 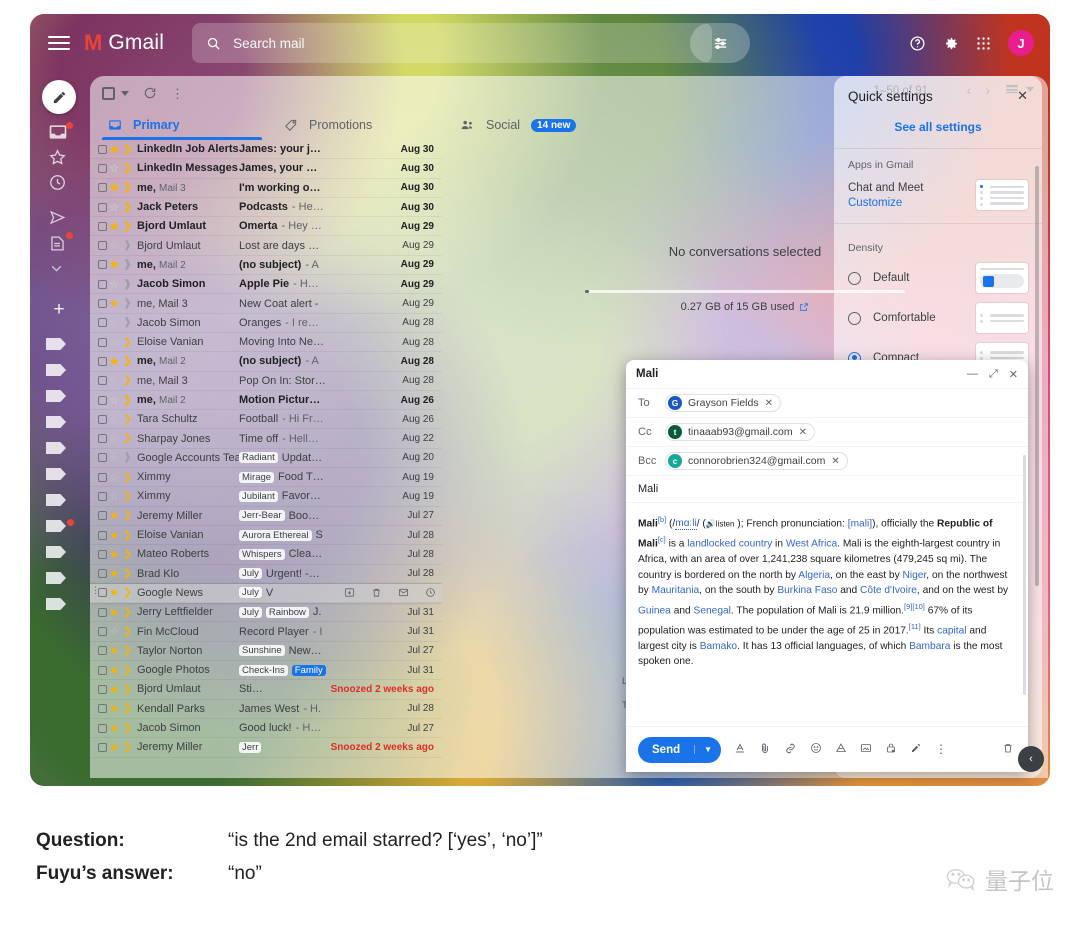 I want to click on table-row: ★ ❱ me, Mail 3 New Coat alert - Aug 29, so click(x=266, y=304).